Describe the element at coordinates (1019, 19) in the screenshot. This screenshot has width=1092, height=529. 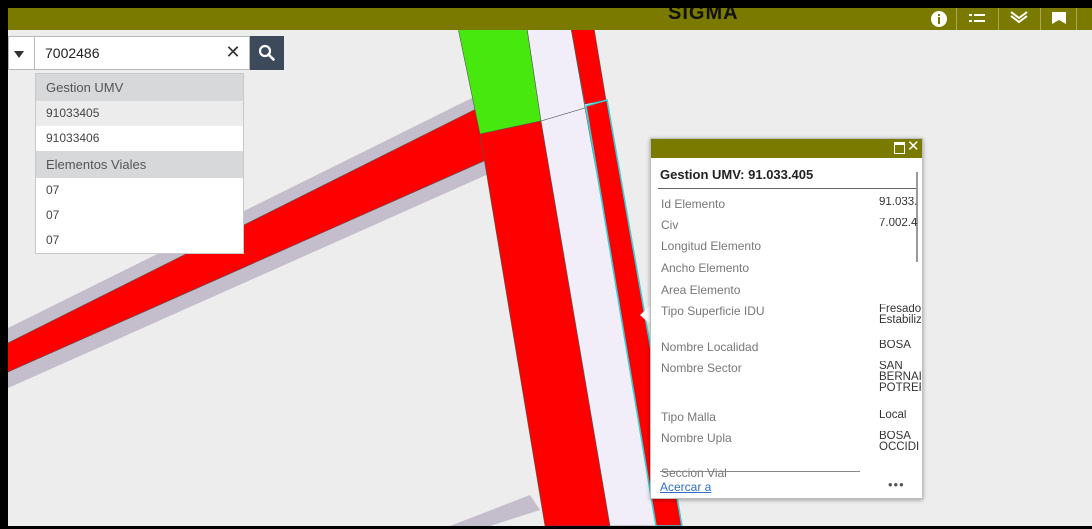
I see `layers-icon` at that location.